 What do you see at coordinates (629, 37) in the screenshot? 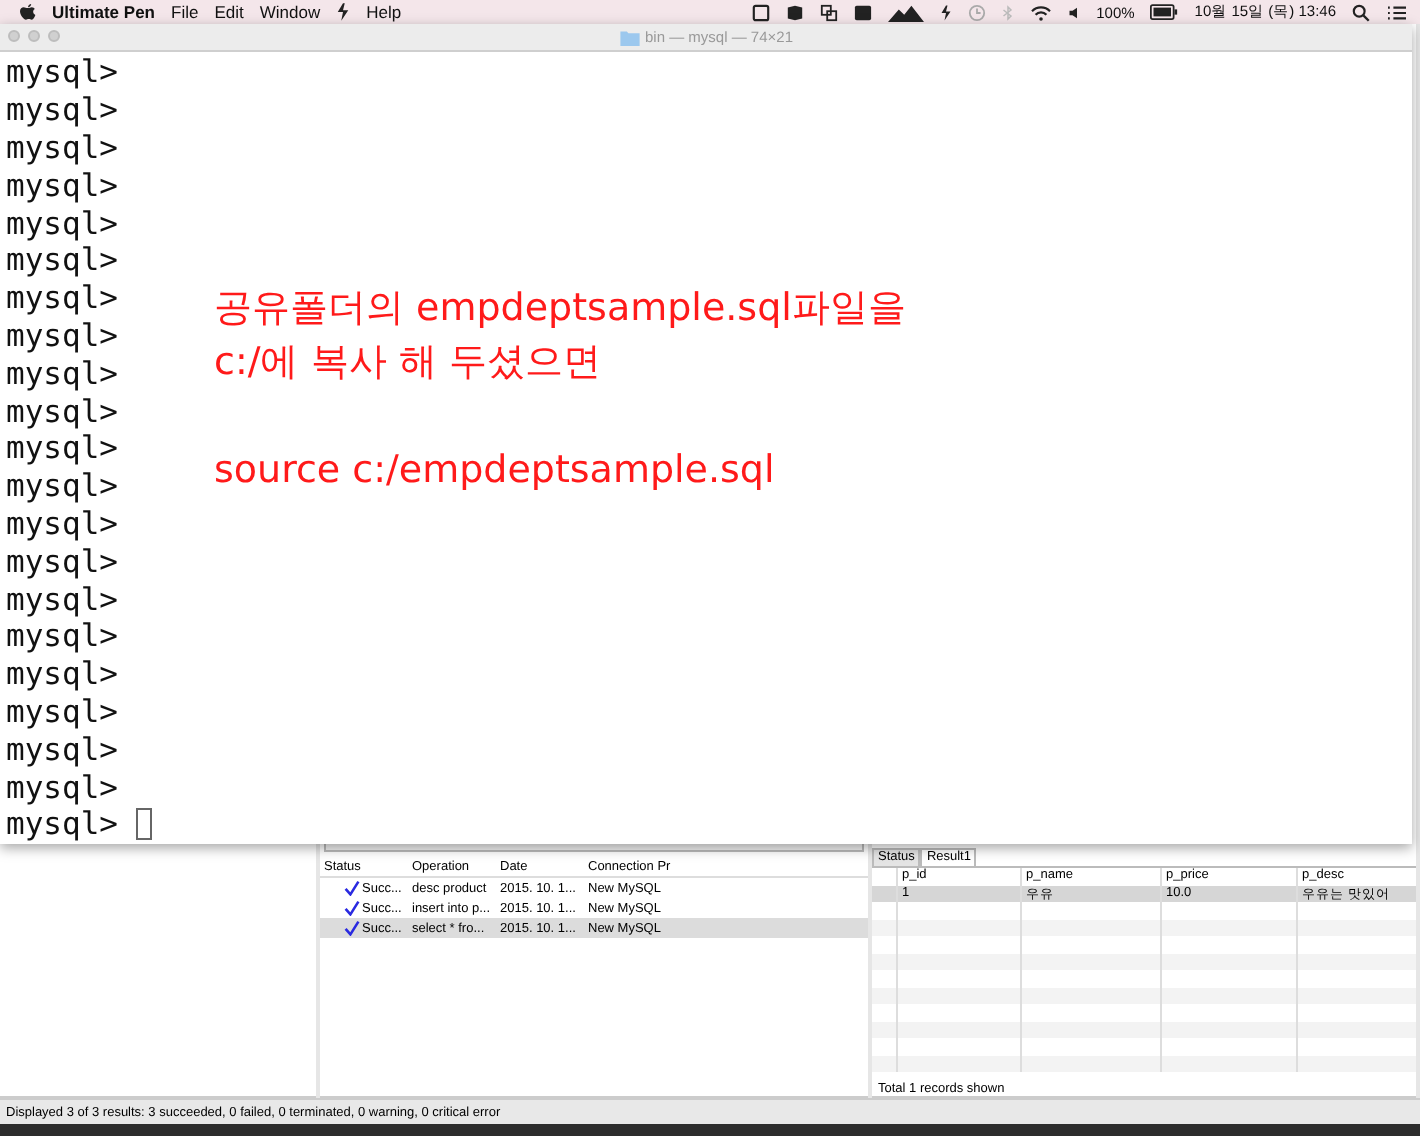
I see `folder-icon` at bounding box center [629, 37].